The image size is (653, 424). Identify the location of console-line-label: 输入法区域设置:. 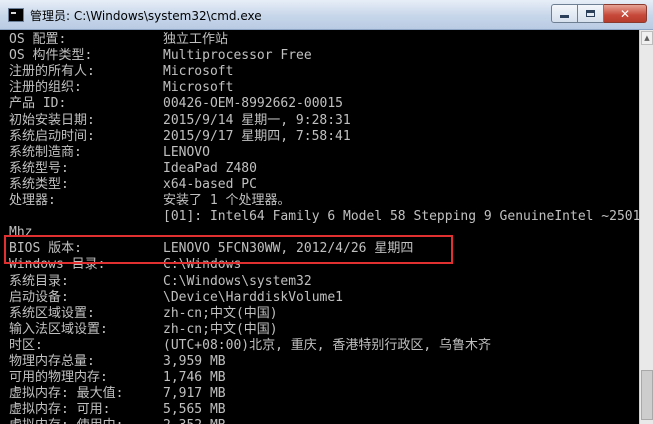
(58, 329).